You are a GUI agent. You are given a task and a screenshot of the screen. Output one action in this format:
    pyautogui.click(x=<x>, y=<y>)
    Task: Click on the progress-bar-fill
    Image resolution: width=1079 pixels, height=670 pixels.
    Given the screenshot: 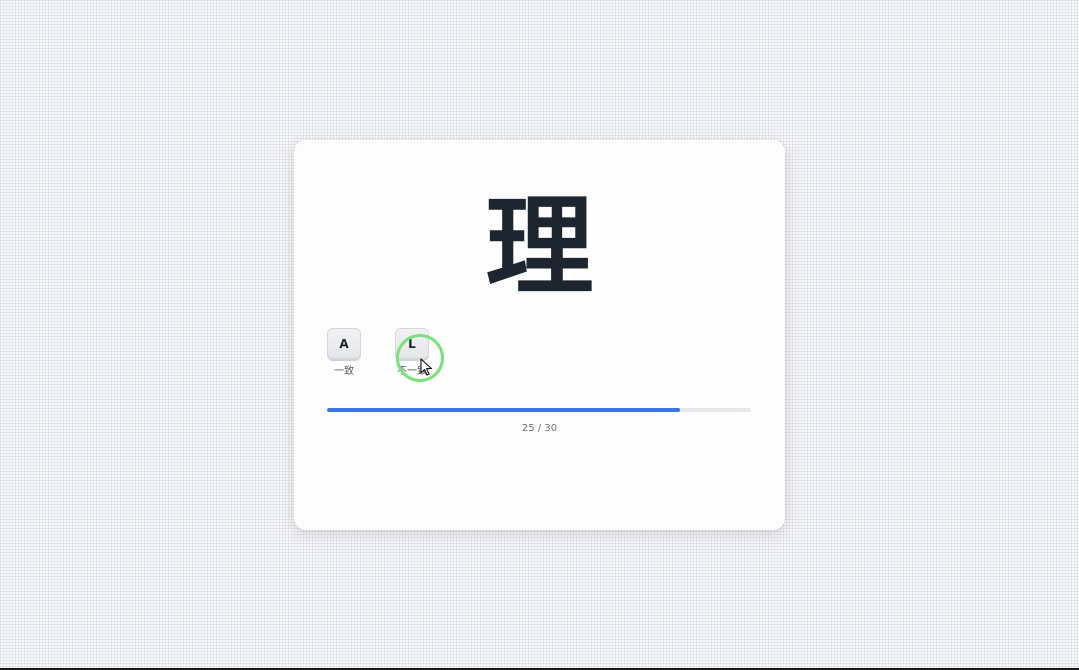 What is the action you would take?
    pyautogui.click(x=504, y=410)
    